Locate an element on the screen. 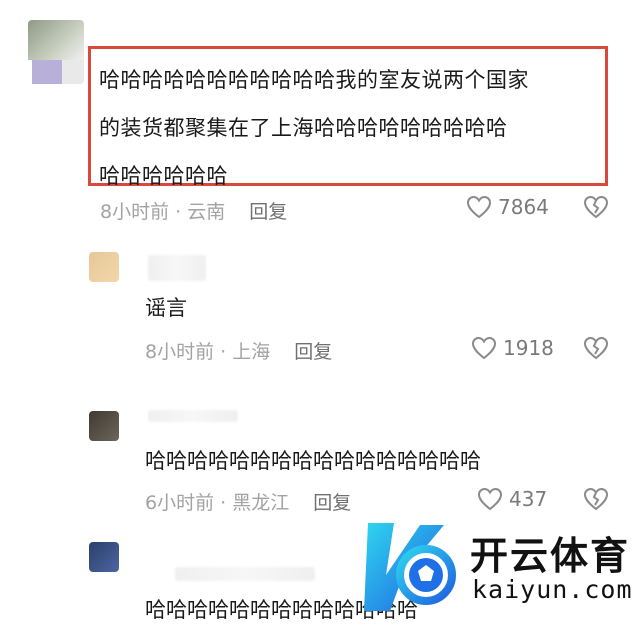 This screenshot has height=624, width=640. like-button: 1918 is located at coordinates (512, 348).